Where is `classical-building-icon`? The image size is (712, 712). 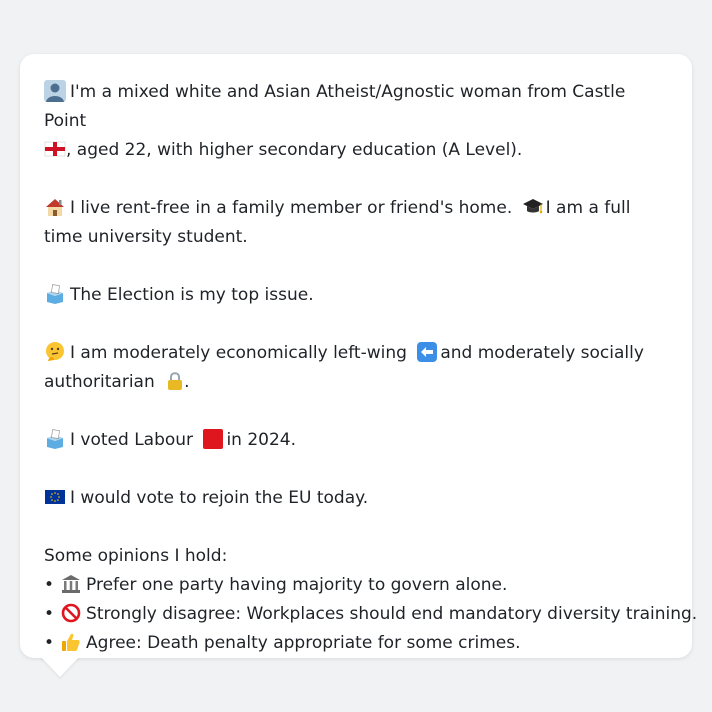 classical-building-icon is located at coordinates (71, 584).